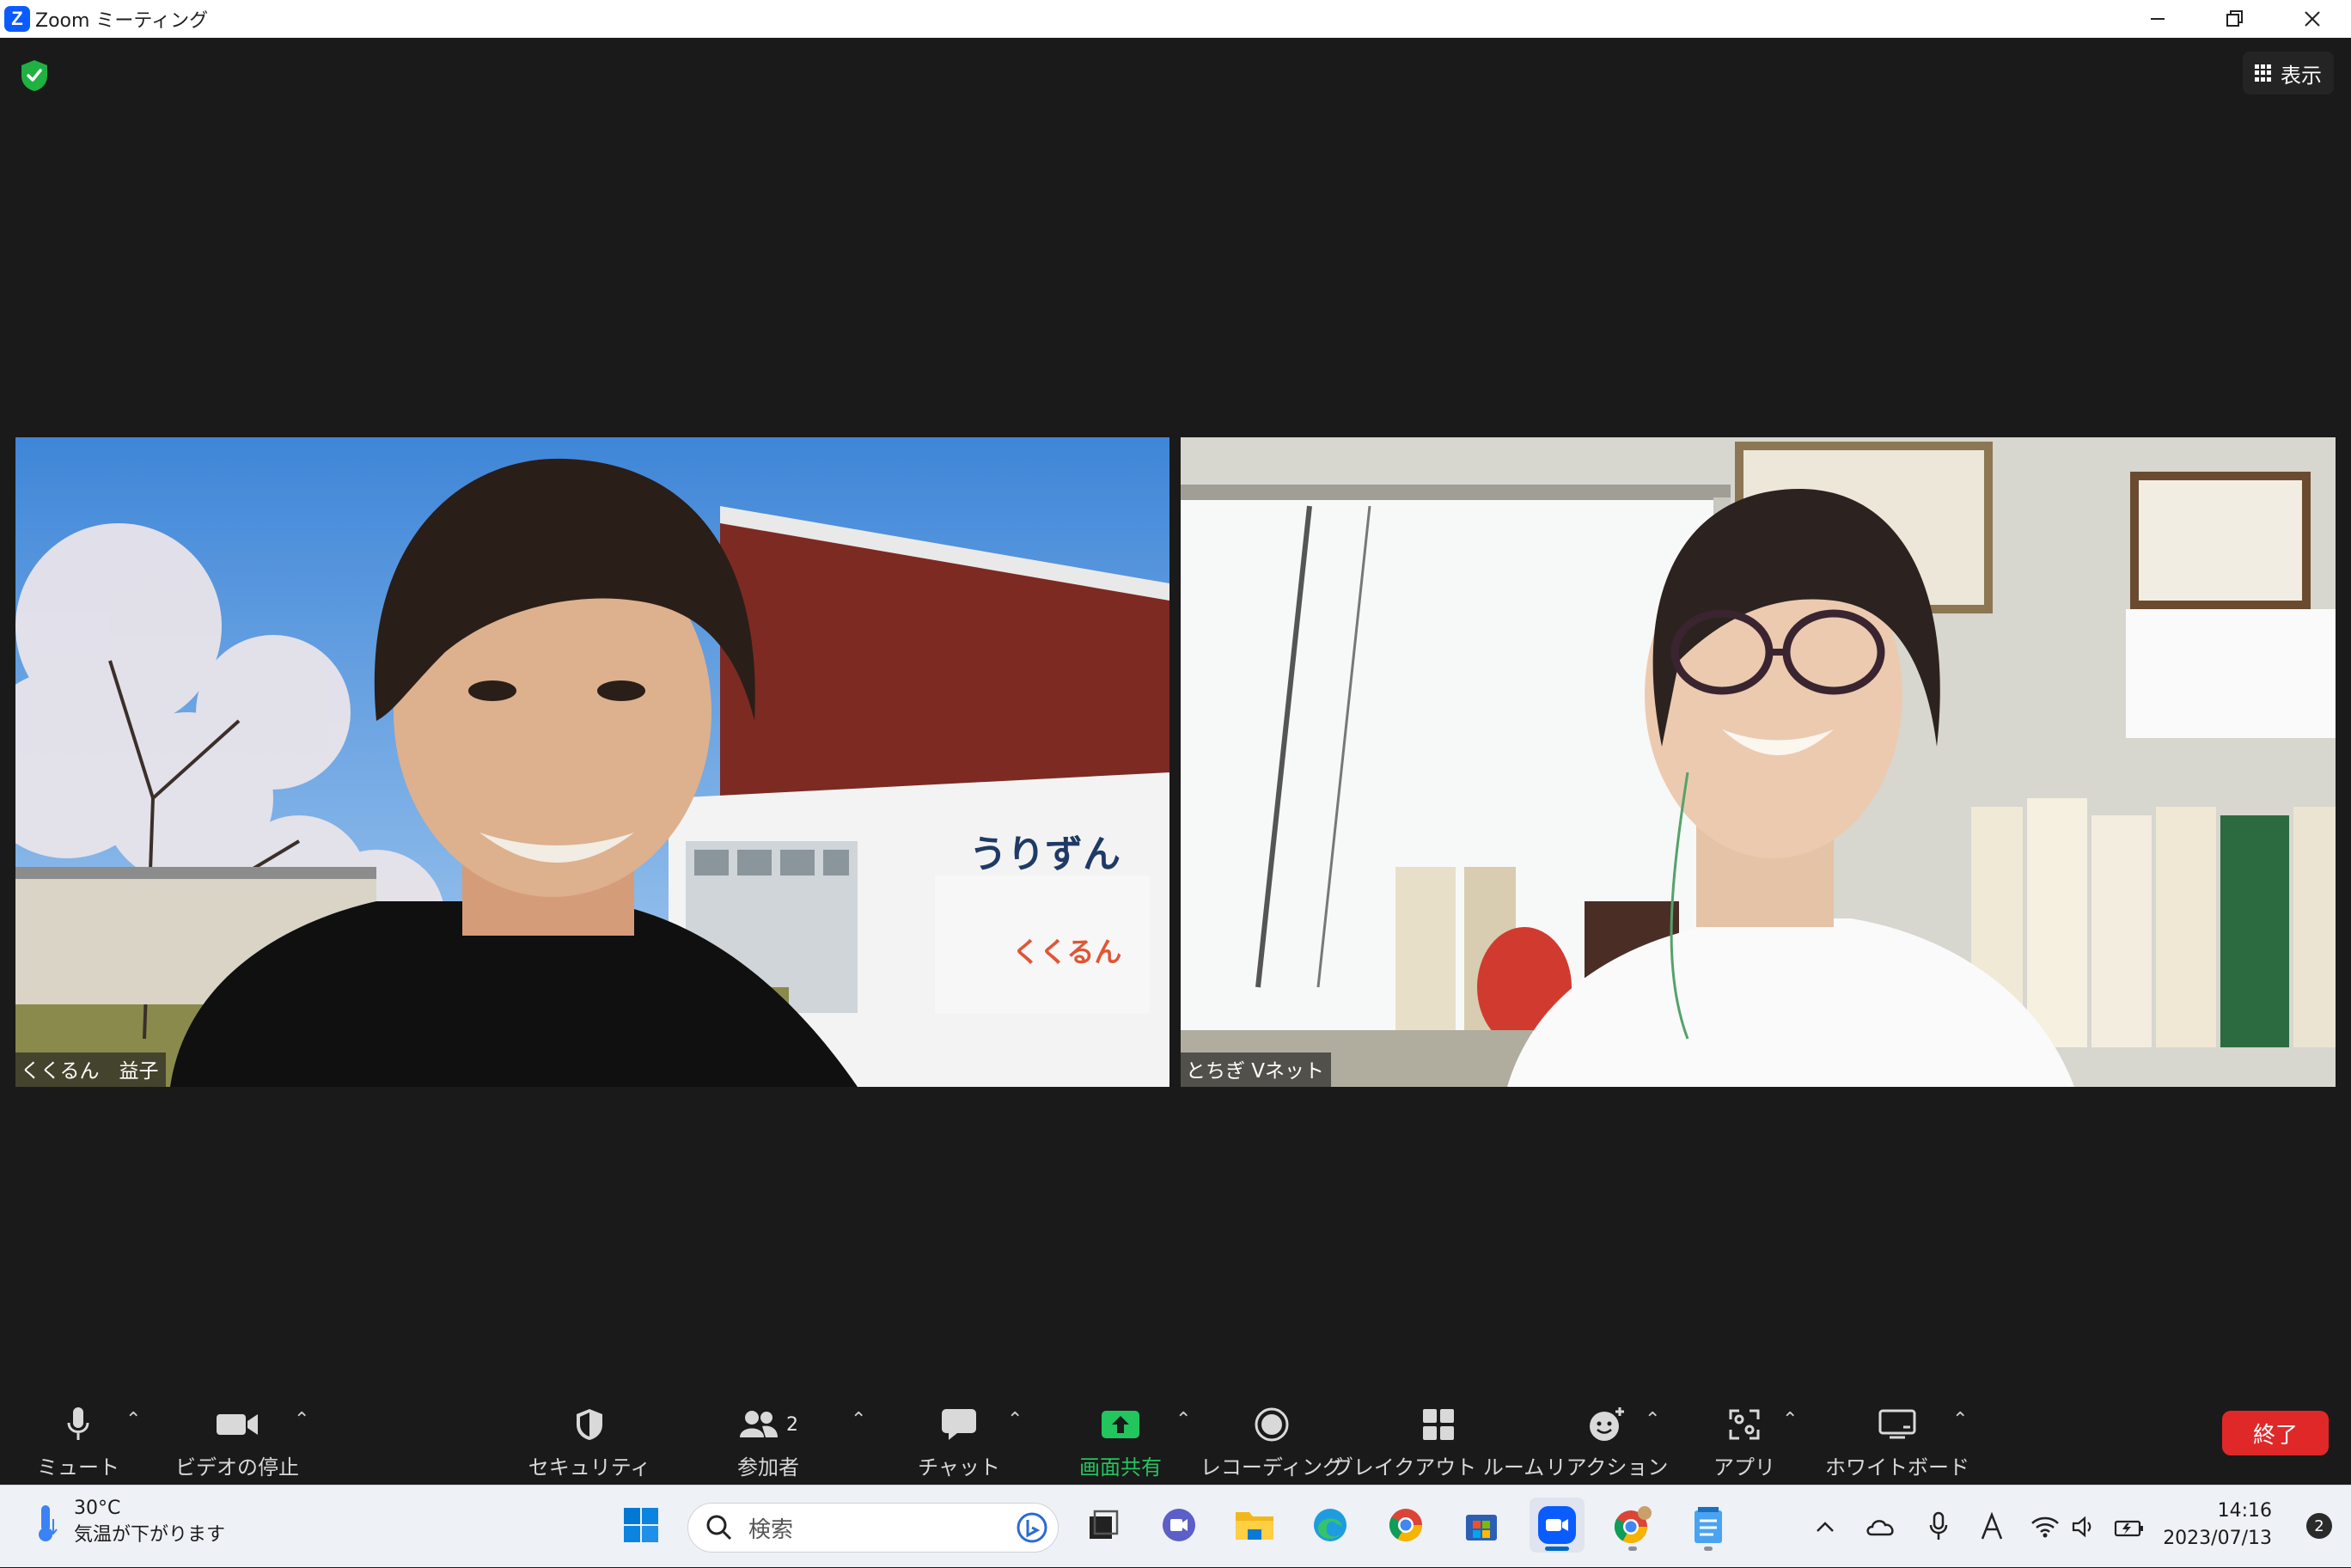 The image size is (2351, 1568). I want to click on apps-icon, so click(1744, 1424).